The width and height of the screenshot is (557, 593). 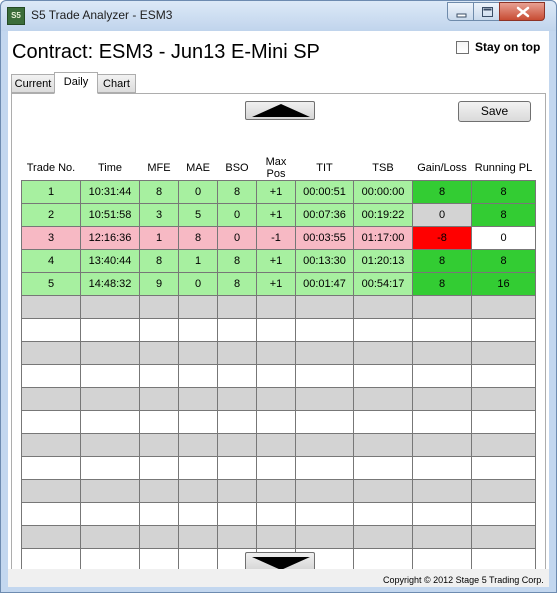 I want to click on table-row: 2 10:51:58 3 5 0 +1 00:07:36 00:19:22 0 8, so click(x=278, y=215).